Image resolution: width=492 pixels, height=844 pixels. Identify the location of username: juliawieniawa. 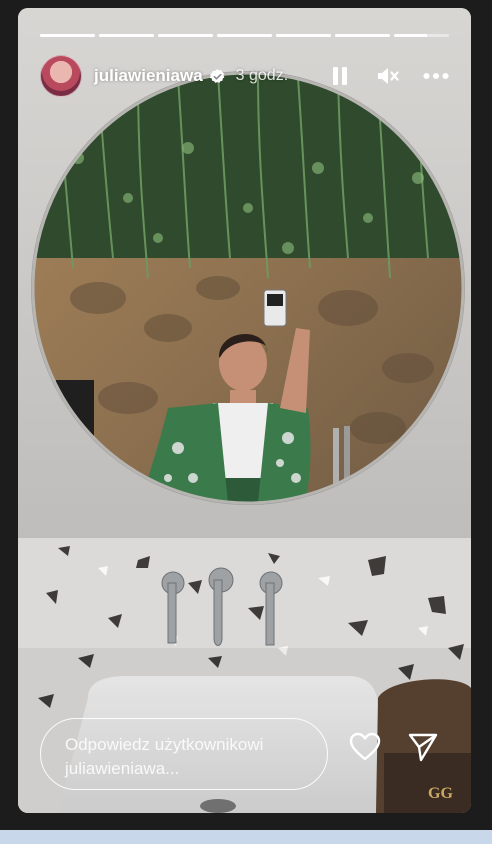
(148, 76).